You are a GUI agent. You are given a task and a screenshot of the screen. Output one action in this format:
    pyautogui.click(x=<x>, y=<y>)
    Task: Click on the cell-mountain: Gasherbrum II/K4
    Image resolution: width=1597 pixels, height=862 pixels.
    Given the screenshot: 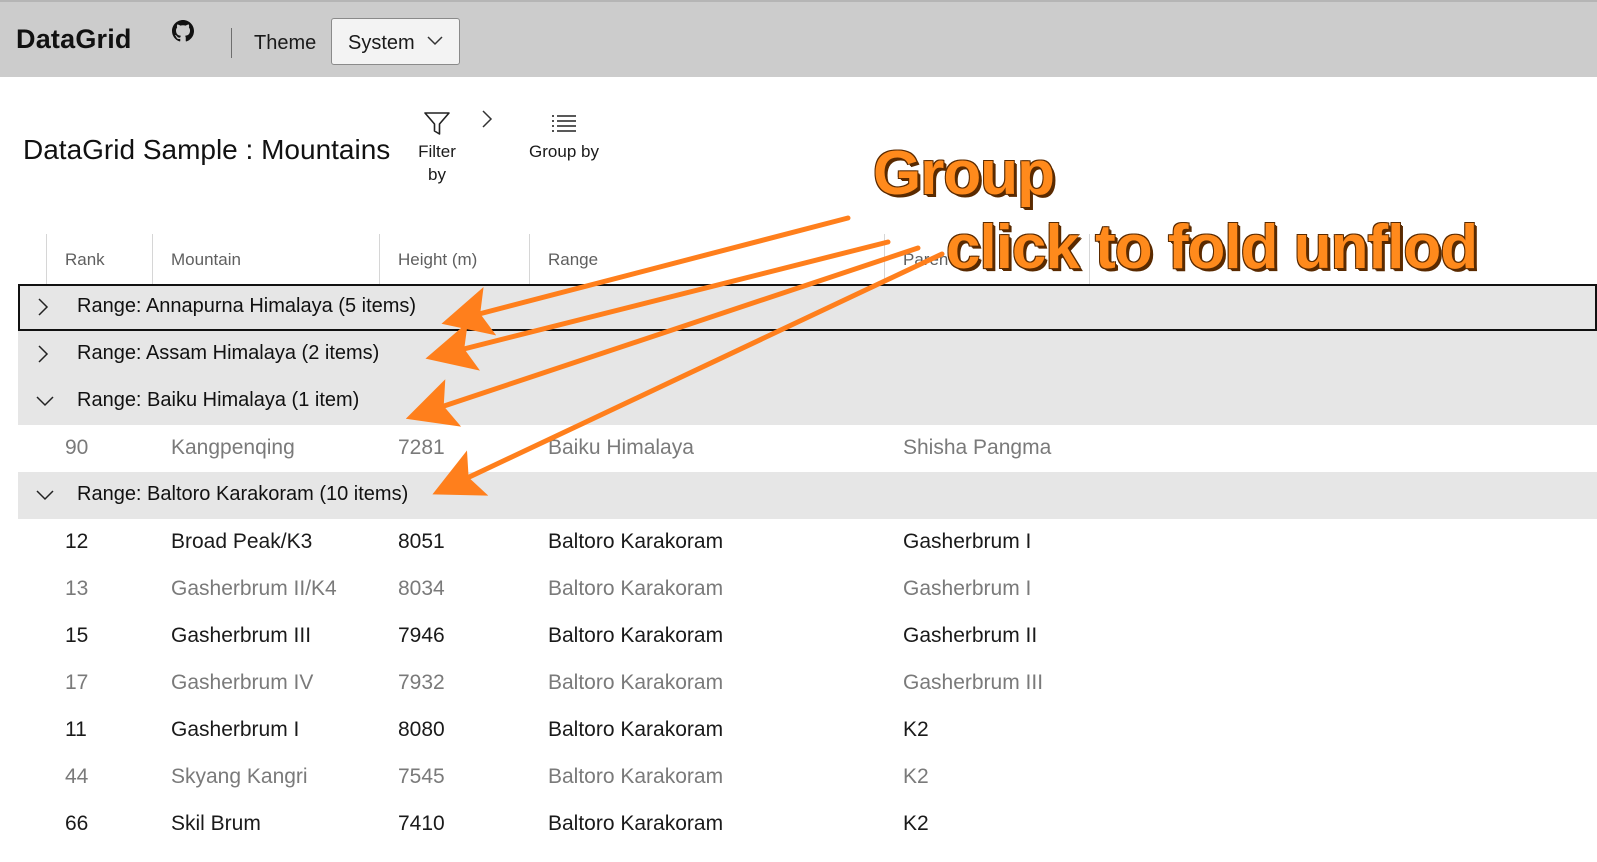 What is the action you would take?
    pyautogui.click(x=254, y=588)
    